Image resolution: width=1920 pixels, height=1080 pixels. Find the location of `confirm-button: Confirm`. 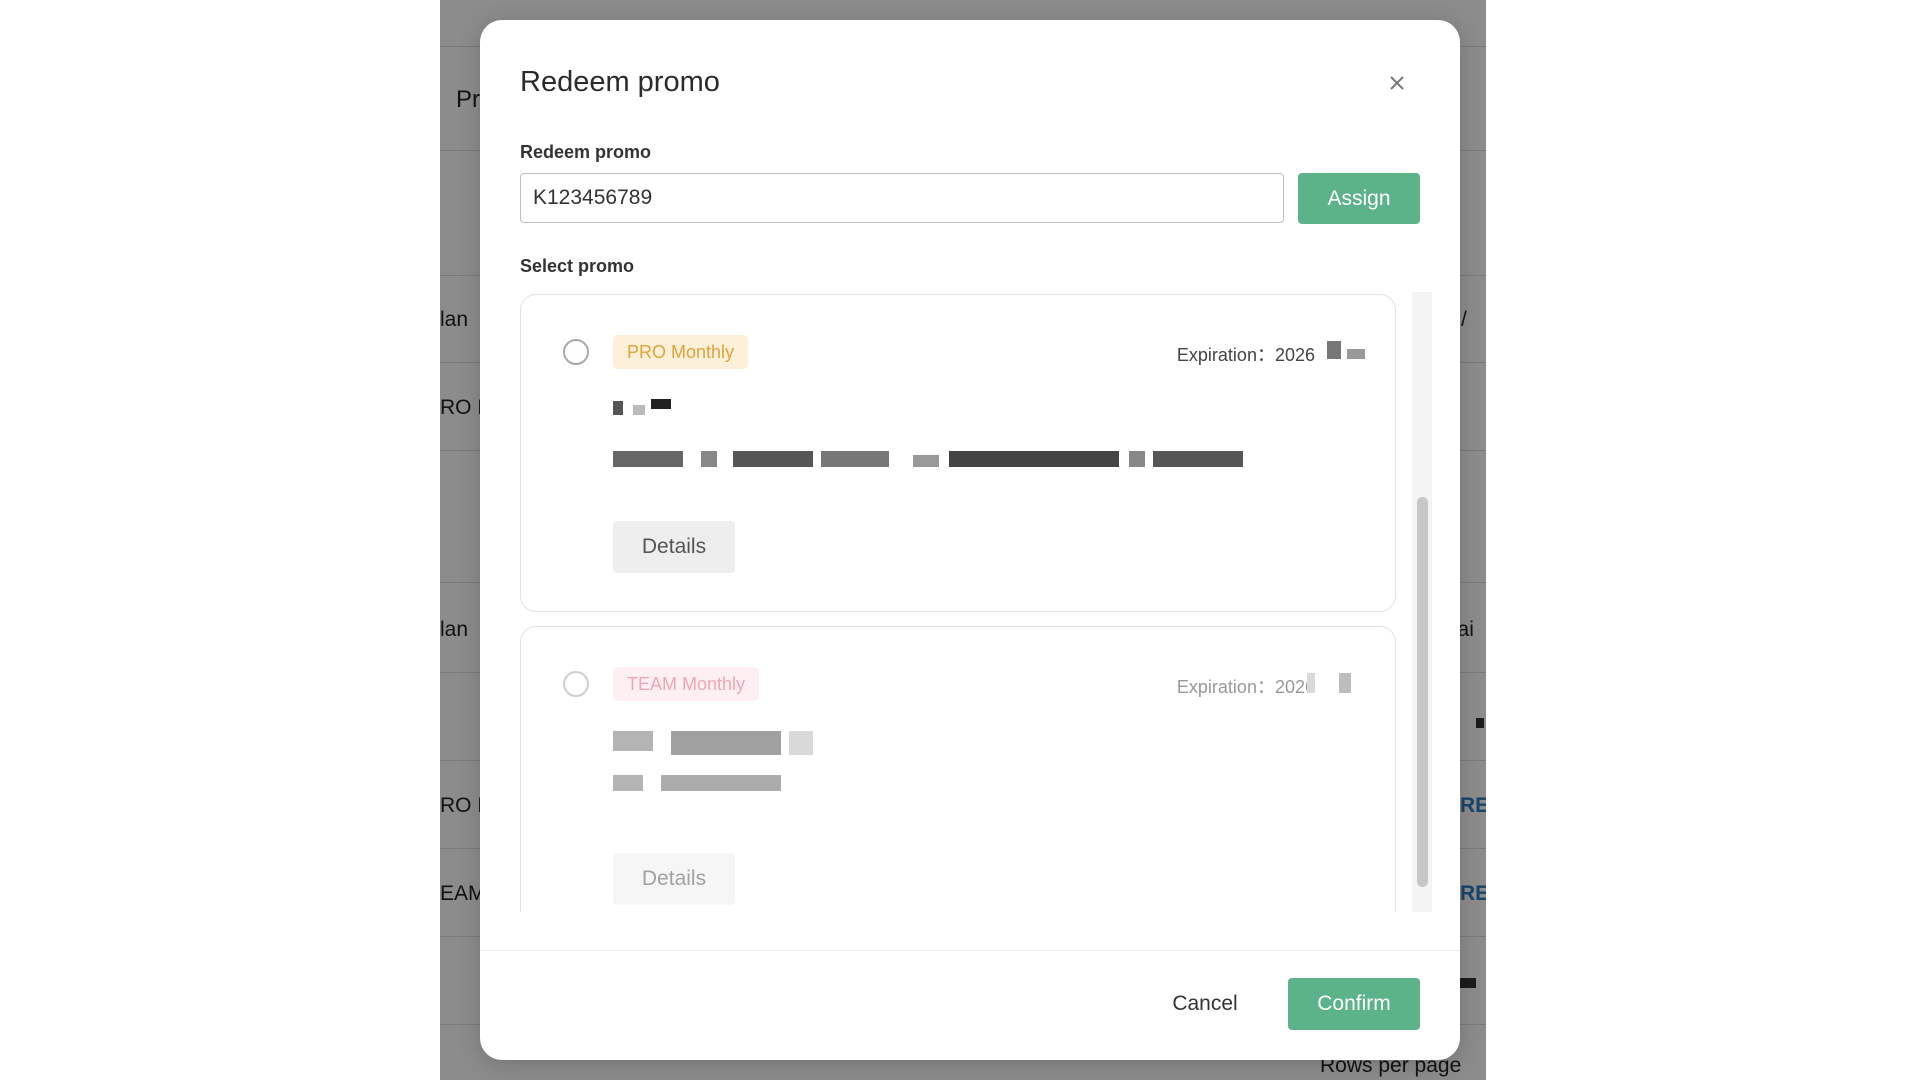

confirm-button: Confirm is located at coordinates (1354, 1004).